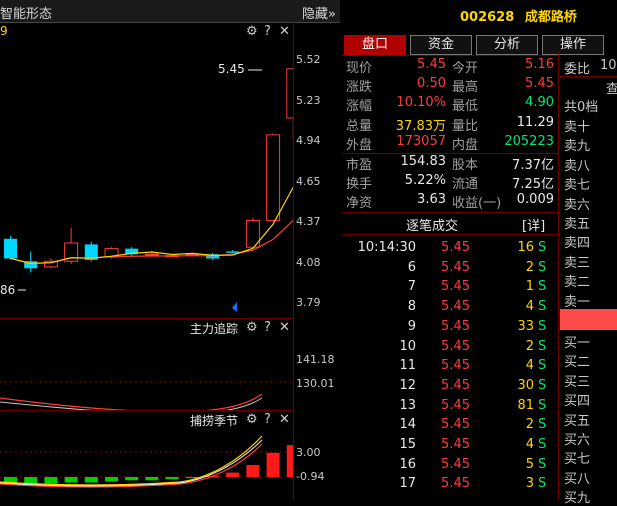 This screenshot has height=506, width=617. I want to click on sell-level-label: 卖十, so click(577, 127).